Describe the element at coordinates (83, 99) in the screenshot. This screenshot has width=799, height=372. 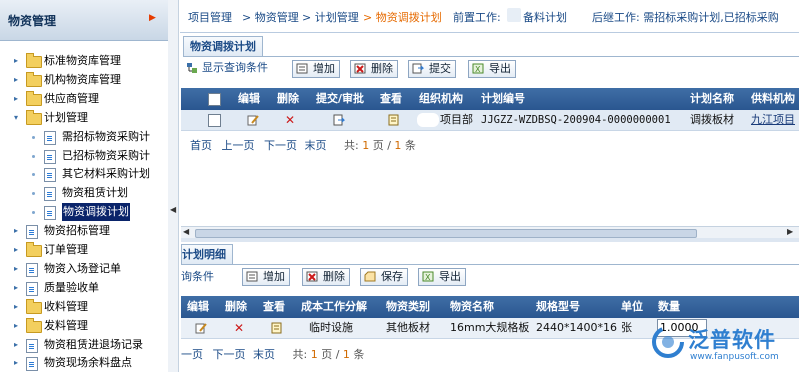
I see `sidebar-item: ▸ 供应商管理` at that location.